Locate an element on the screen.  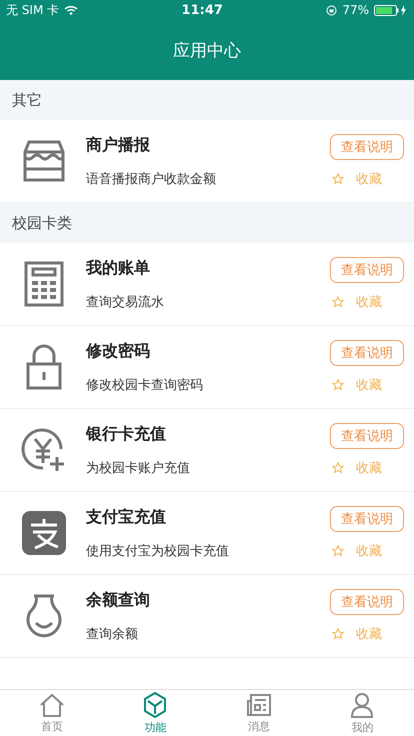
tab-item: 功能 is located at coordinates (155, 713).